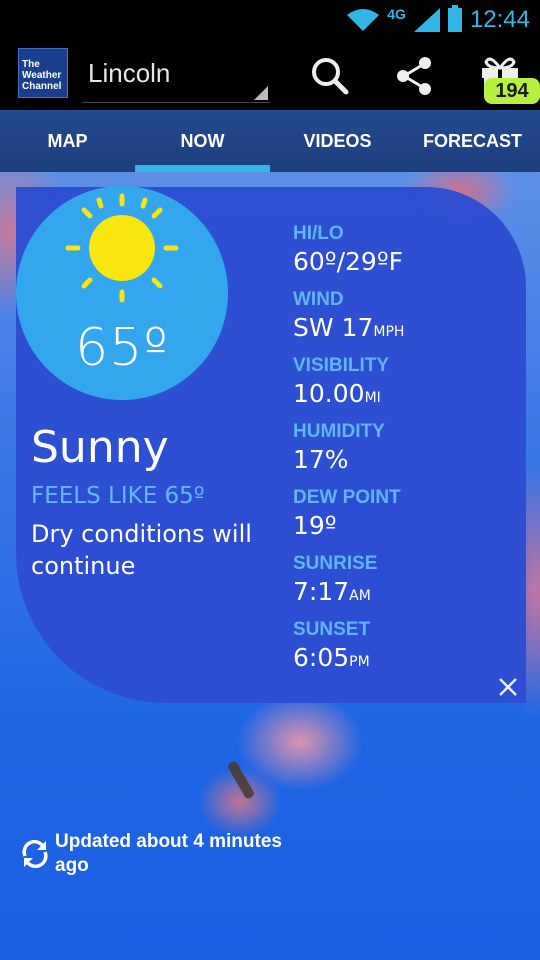  I want to click on close-icon, so click(508, 687).